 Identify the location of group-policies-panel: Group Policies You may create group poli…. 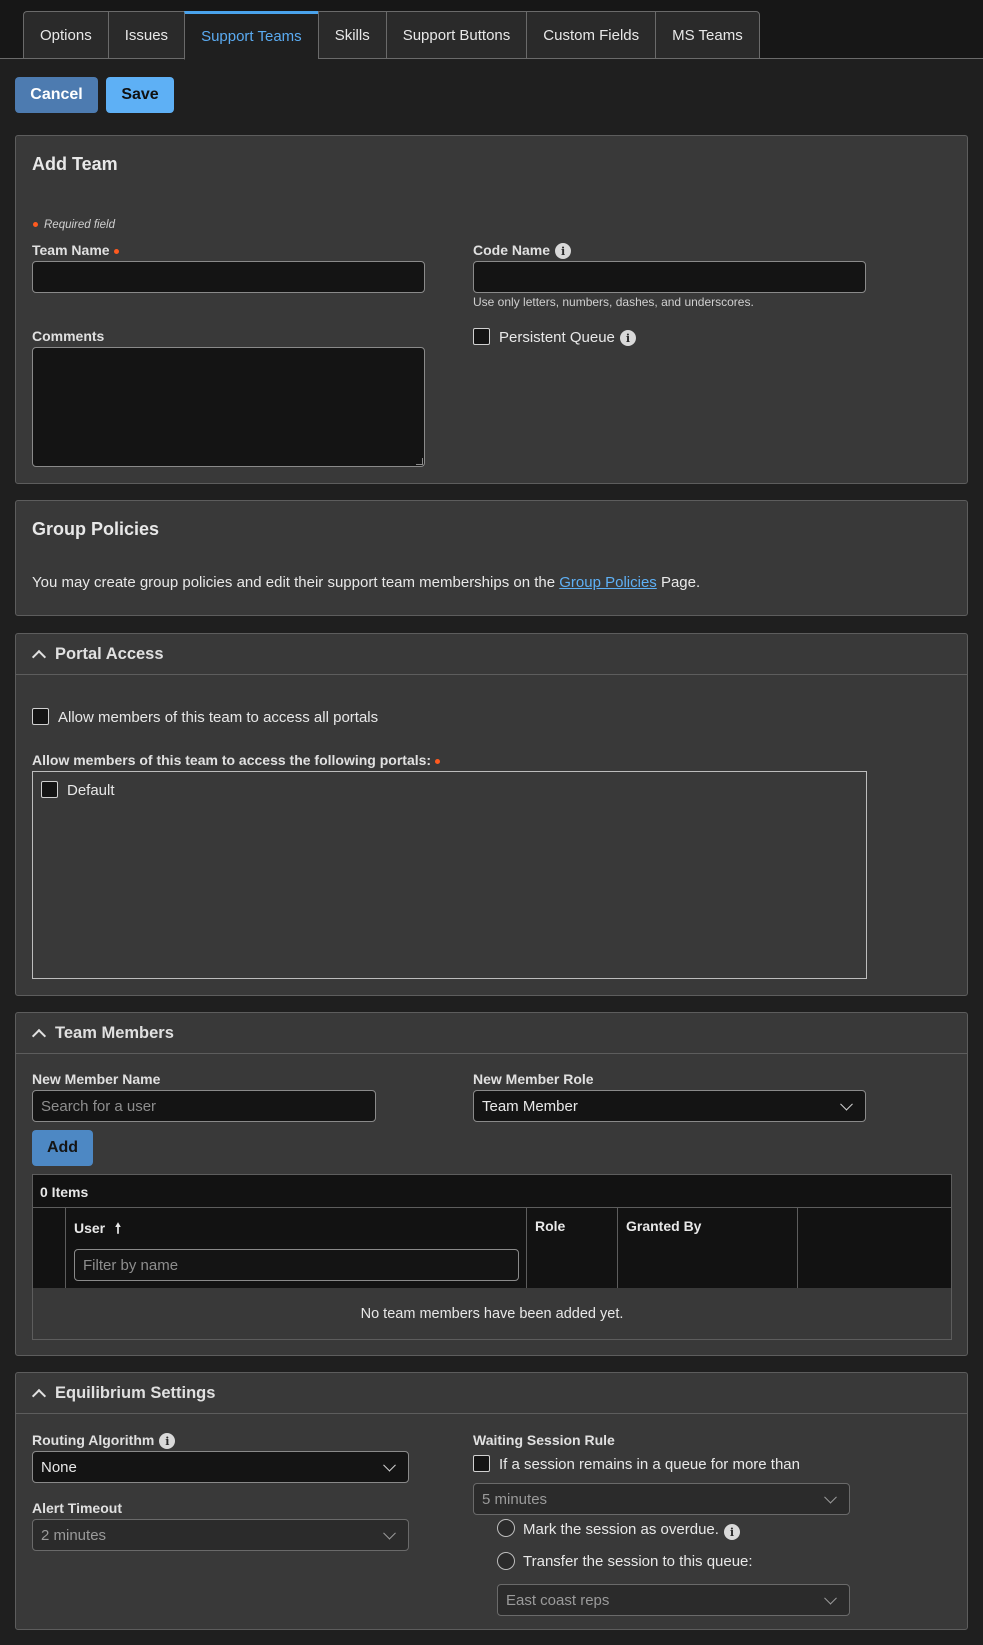
(491, 558).